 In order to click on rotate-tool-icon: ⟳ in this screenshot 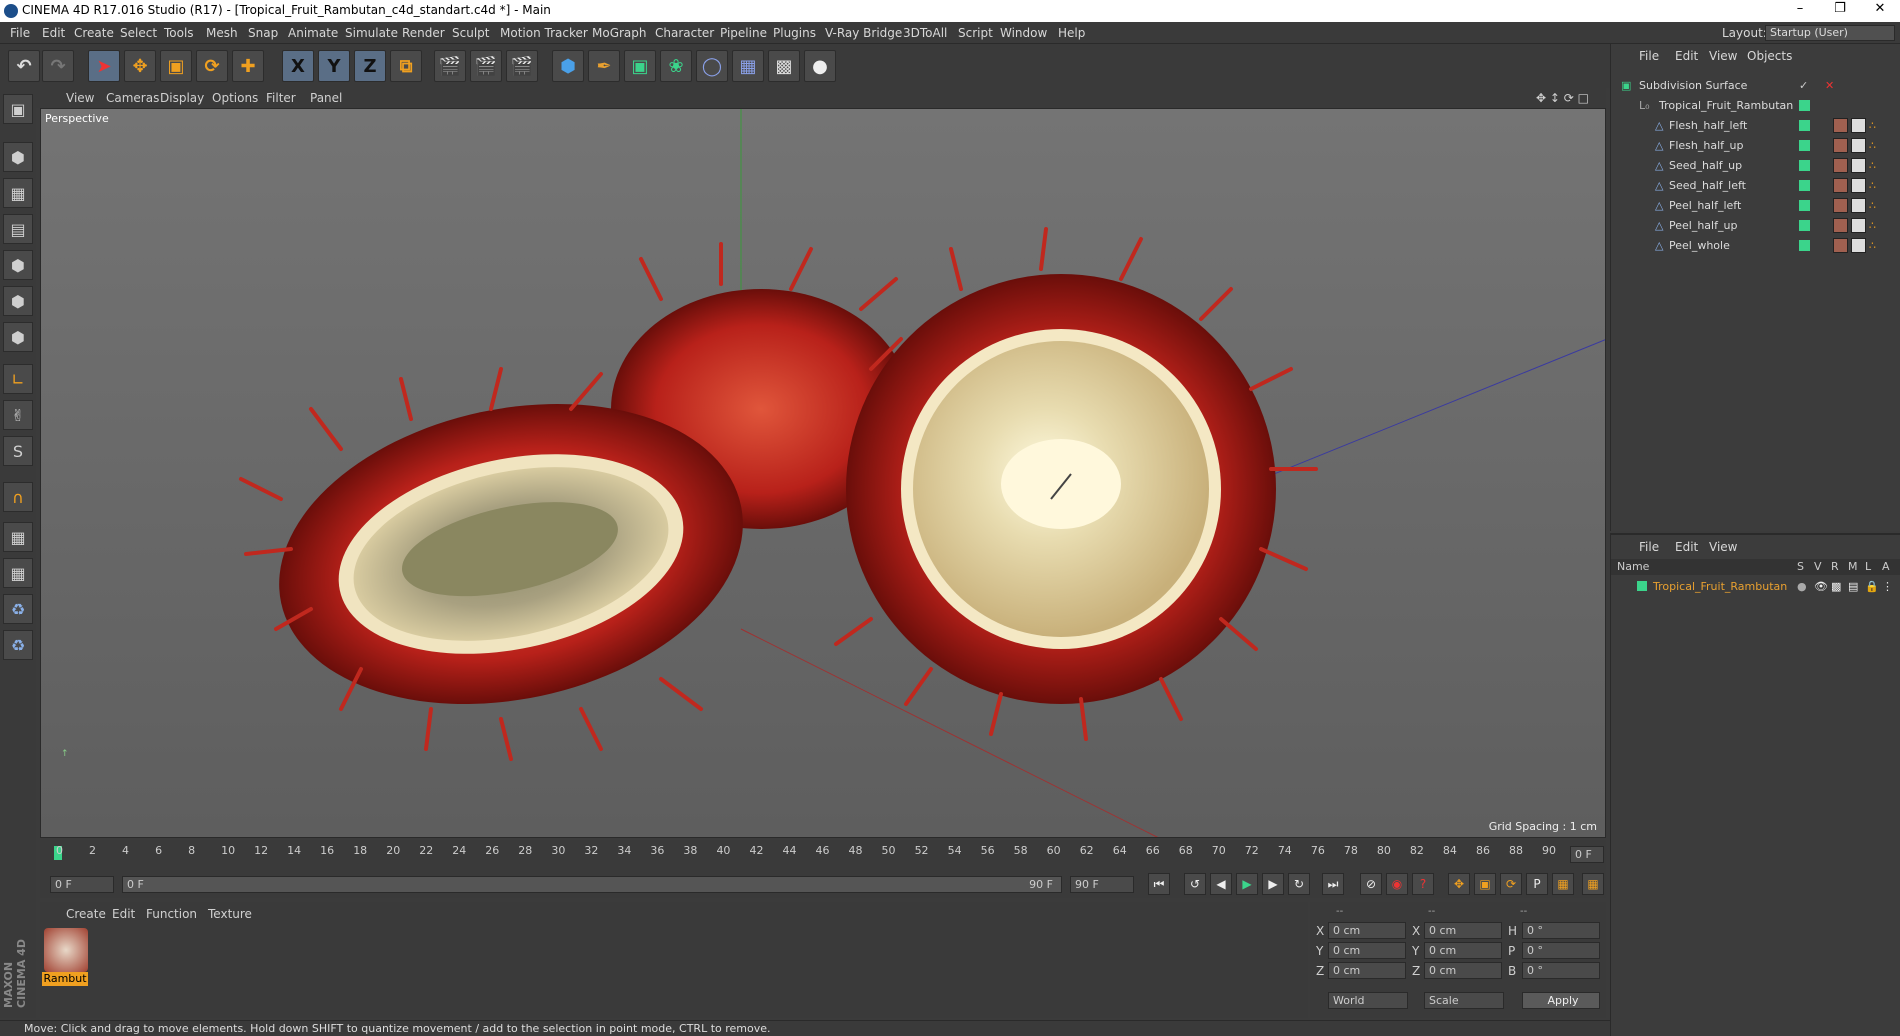, I will do `click(212, 66)`.